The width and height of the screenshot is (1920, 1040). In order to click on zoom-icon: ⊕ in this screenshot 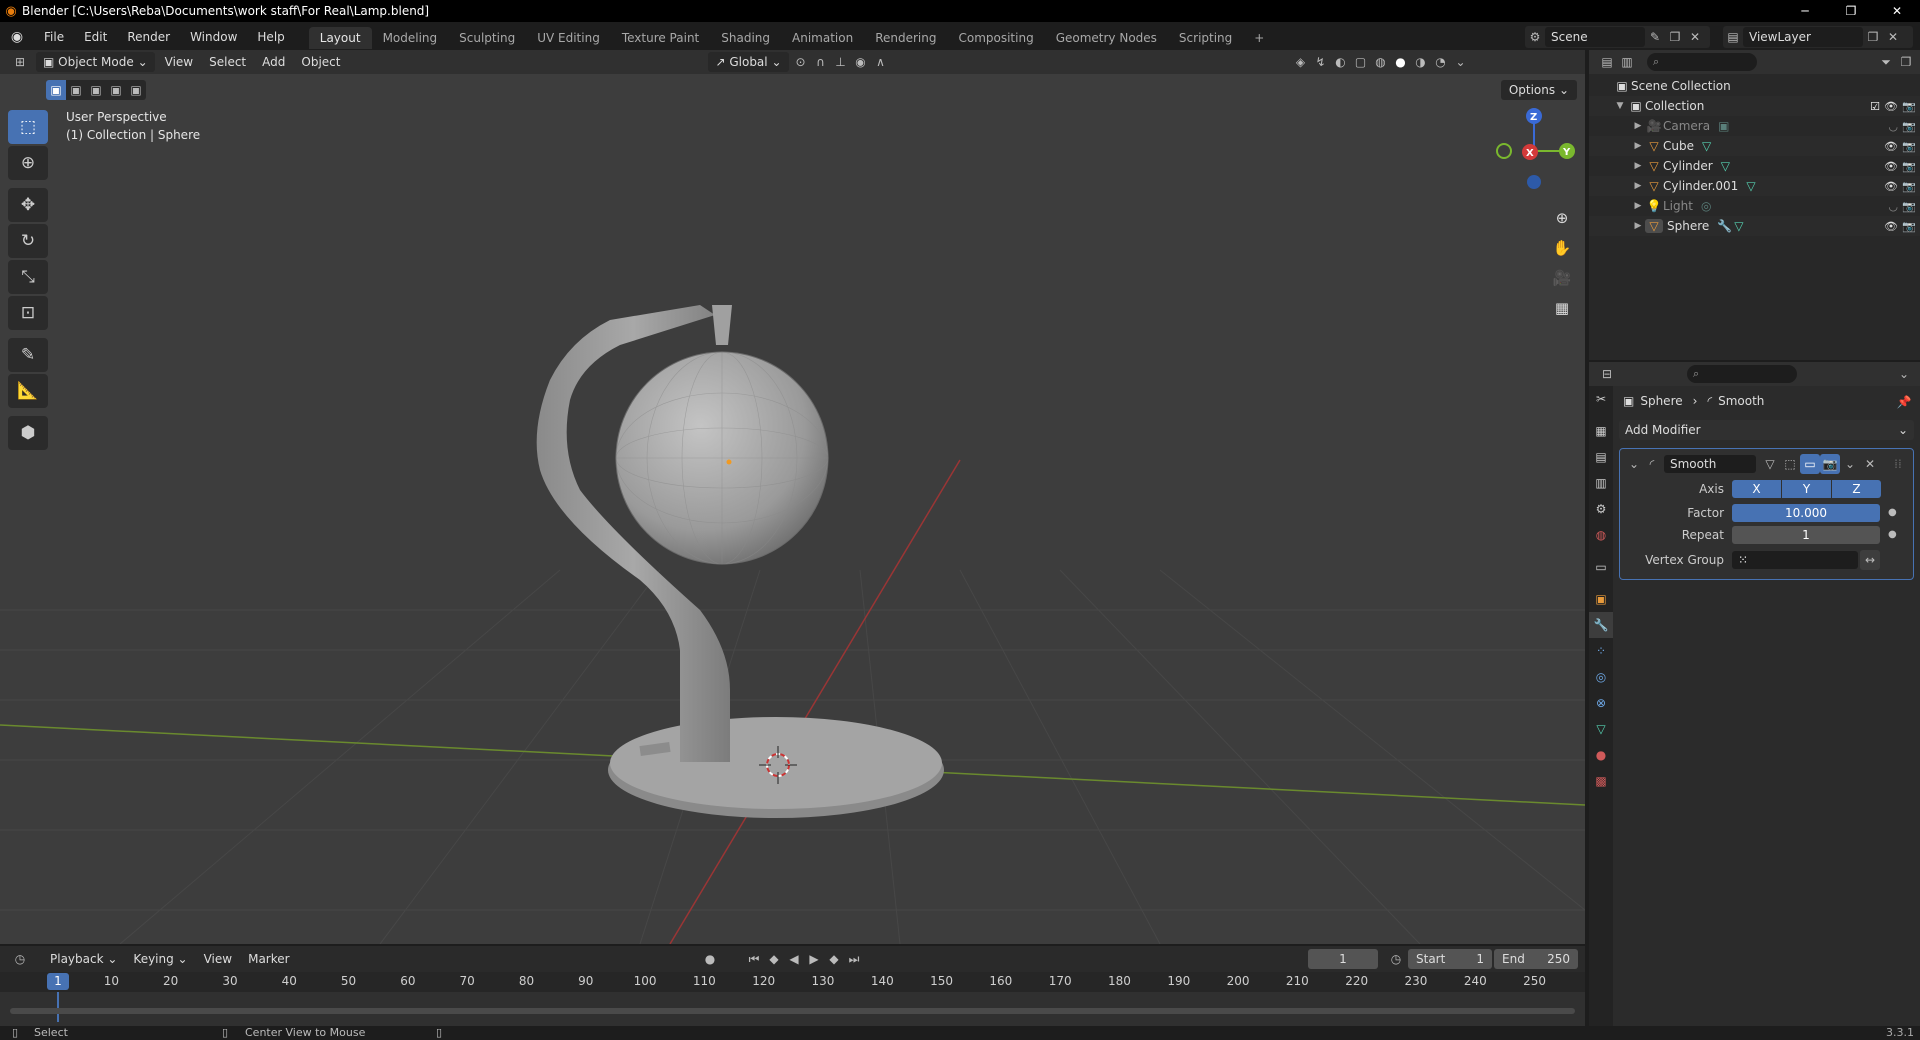, I will do `click(1562, 218)`.